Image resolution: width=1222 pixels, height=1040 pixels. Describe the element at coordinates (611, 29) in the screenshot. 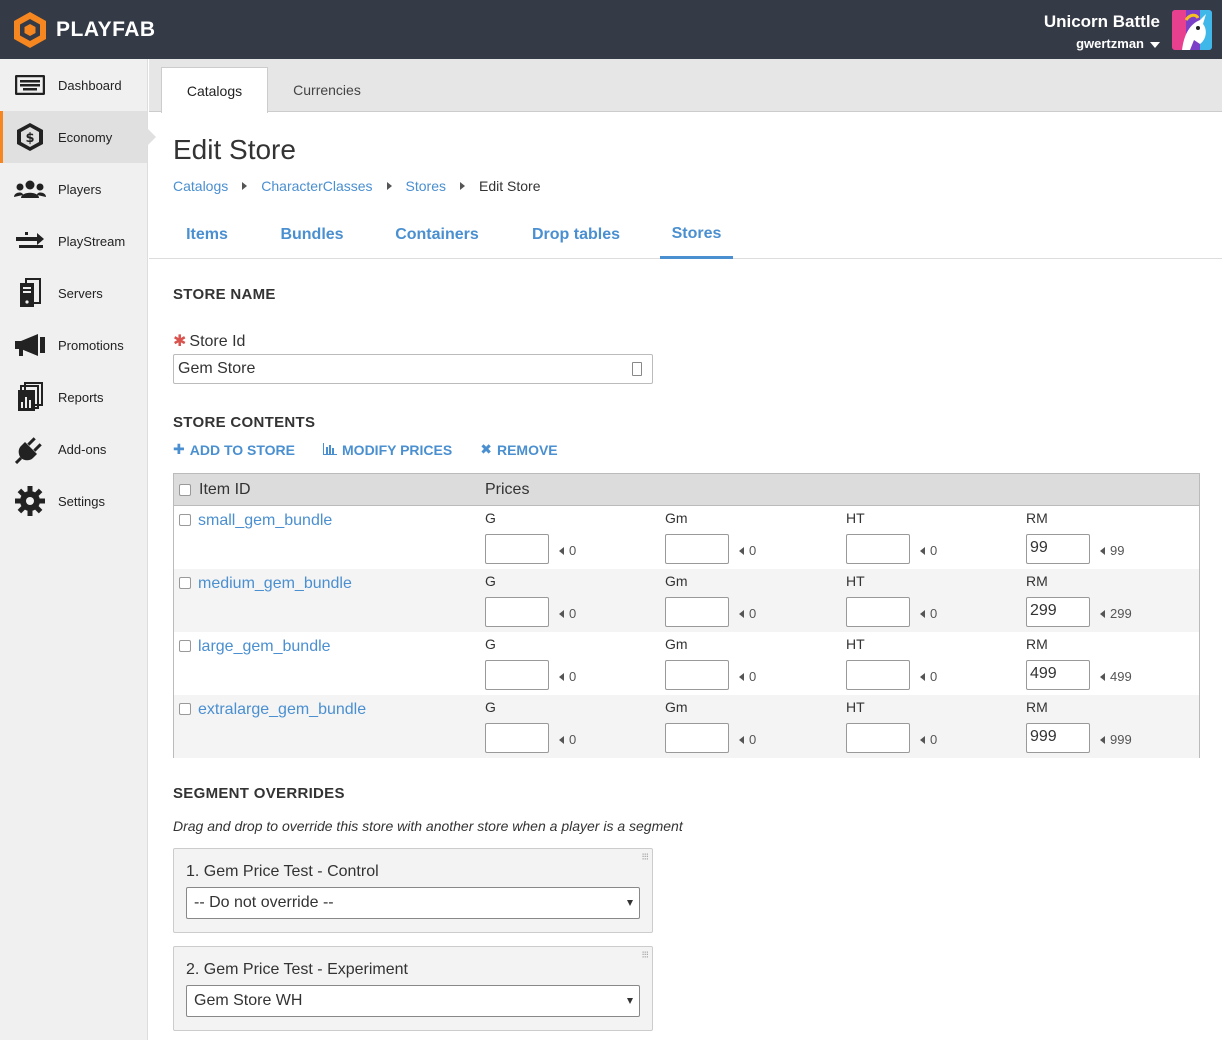

I see `top-bar: PLAYFAB Unicorn Battle gwertzman` at that location.